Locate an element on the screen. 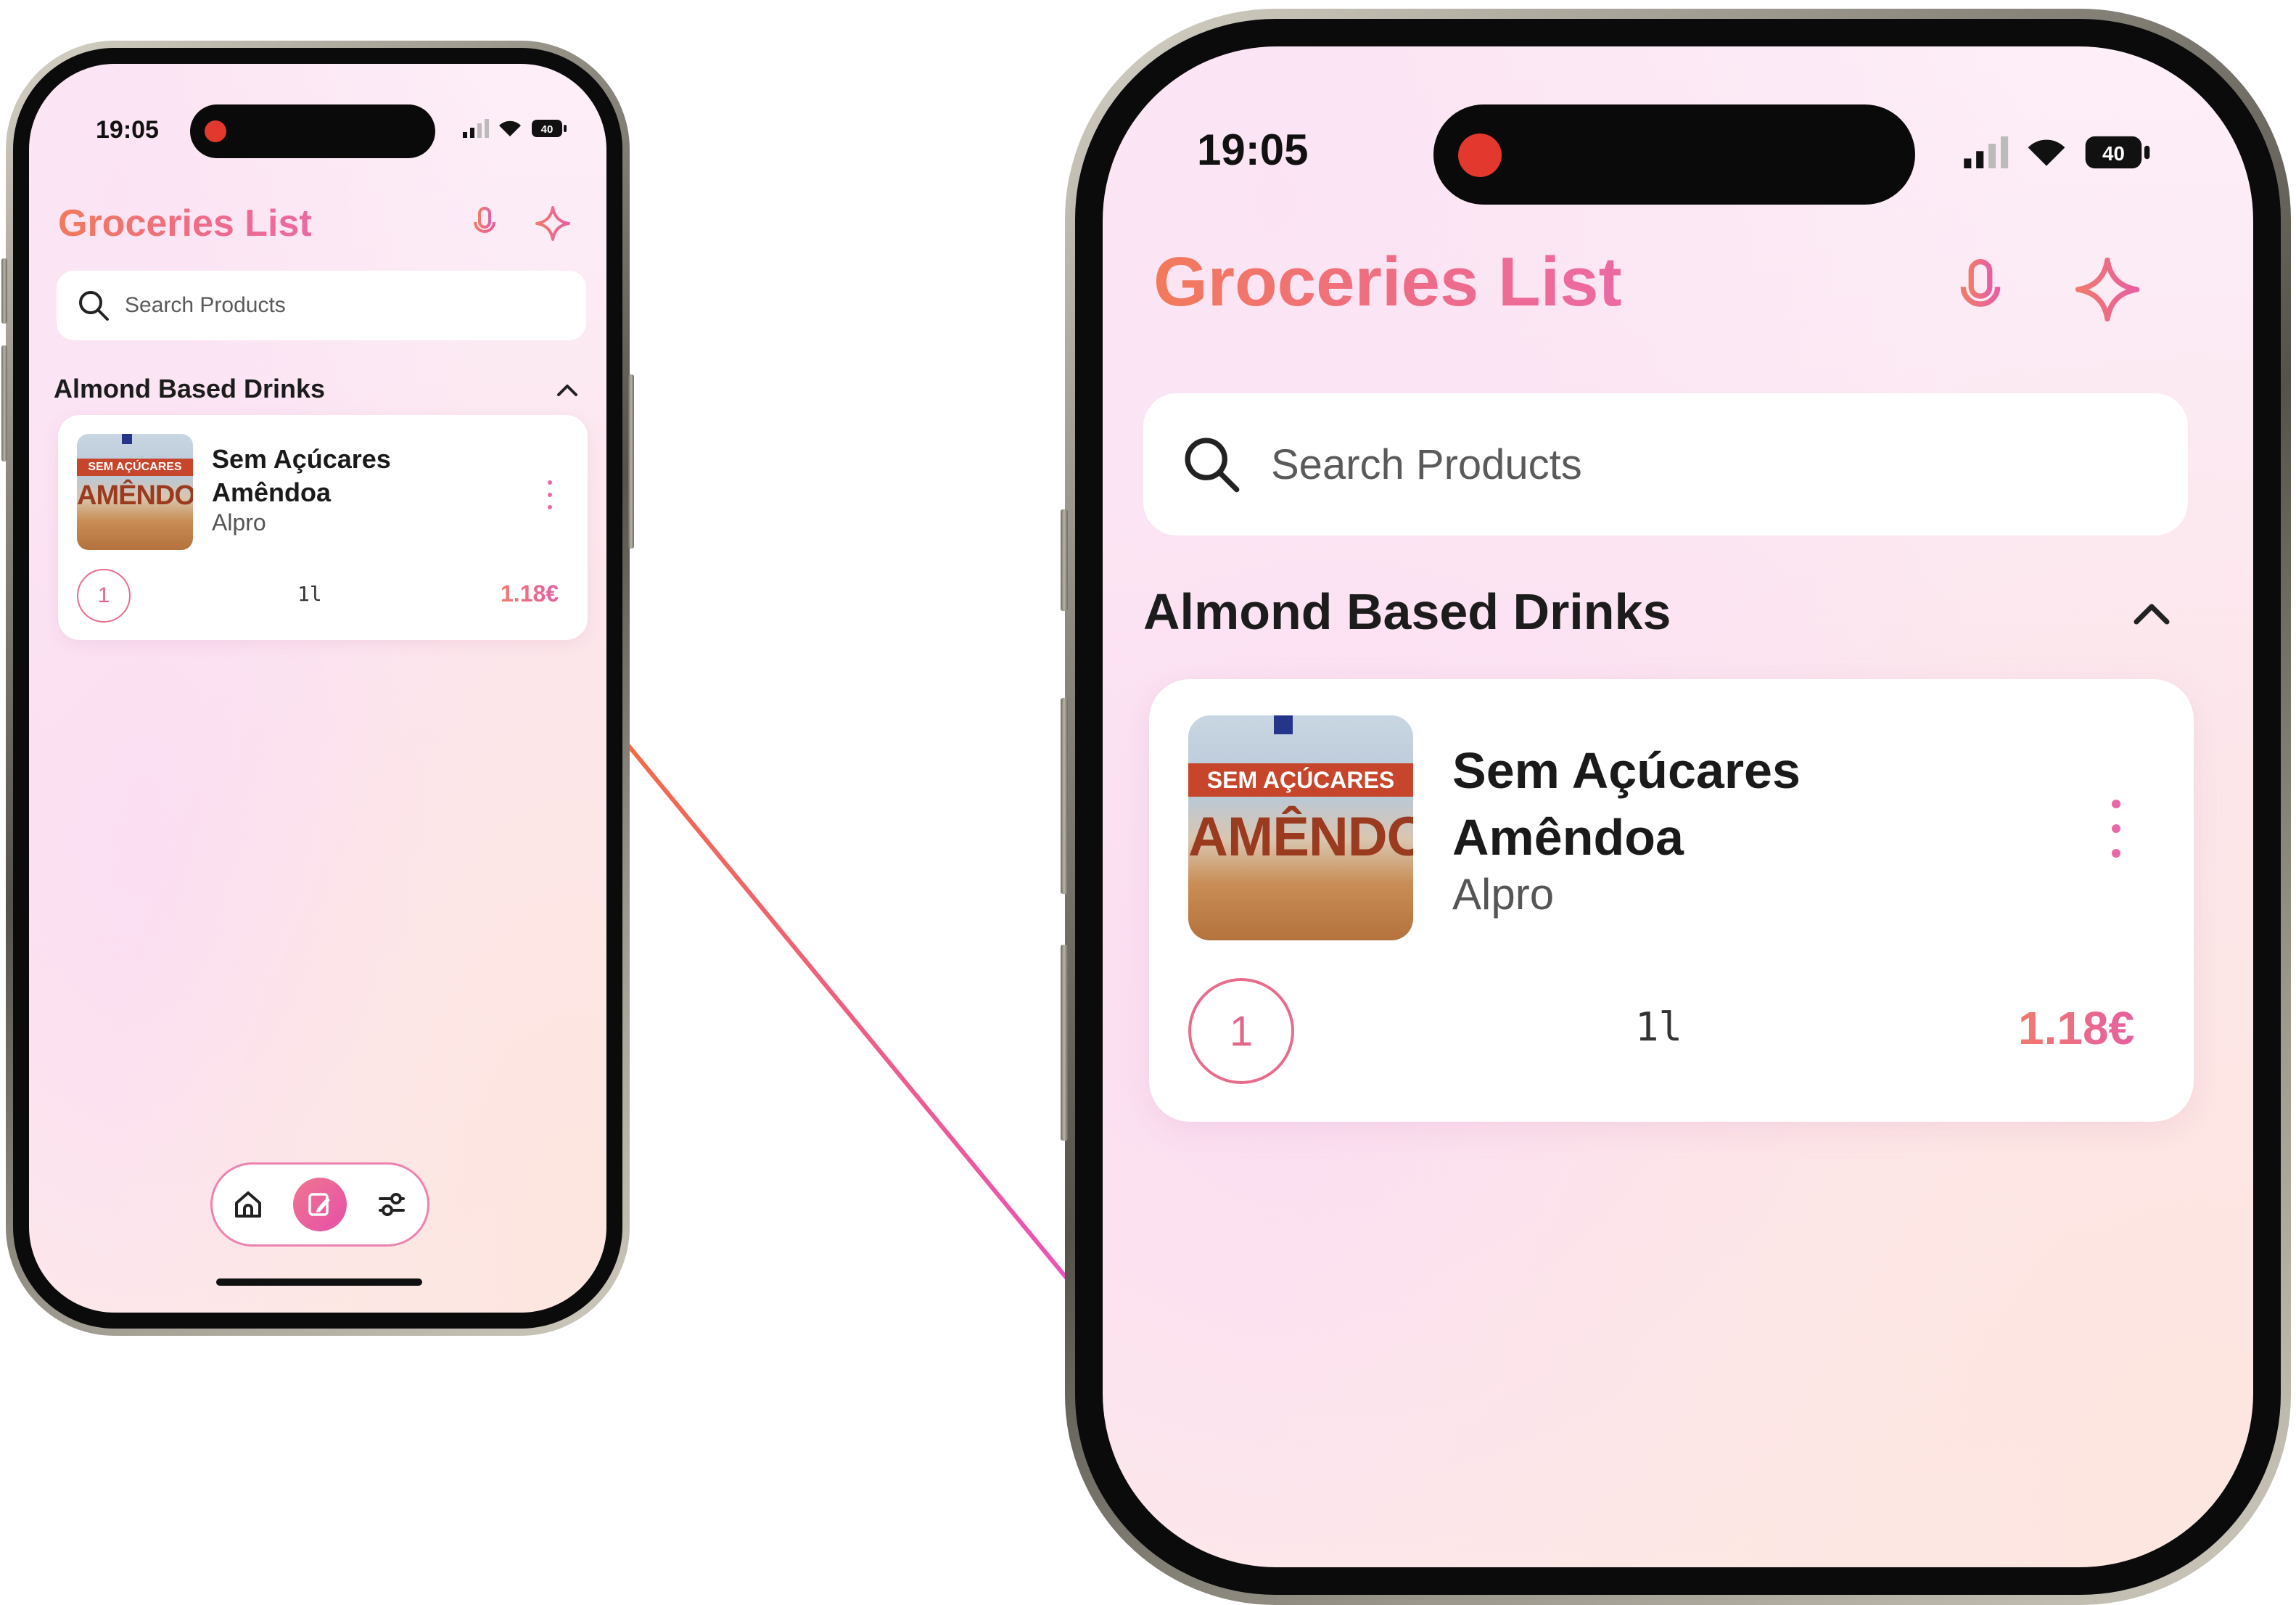  sliders-icon is located at coordinates (392, 1204).